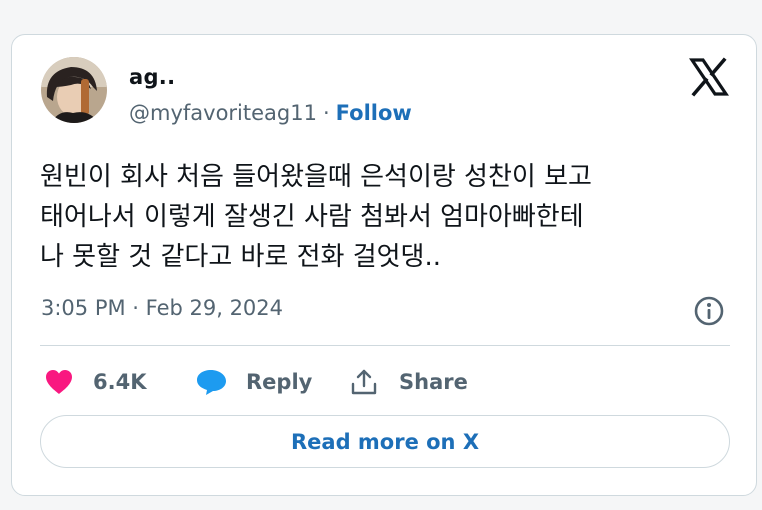  Describe the element at coordinates (152, 77) in the screenshot. I see `author-display-name: ag..` at that location.